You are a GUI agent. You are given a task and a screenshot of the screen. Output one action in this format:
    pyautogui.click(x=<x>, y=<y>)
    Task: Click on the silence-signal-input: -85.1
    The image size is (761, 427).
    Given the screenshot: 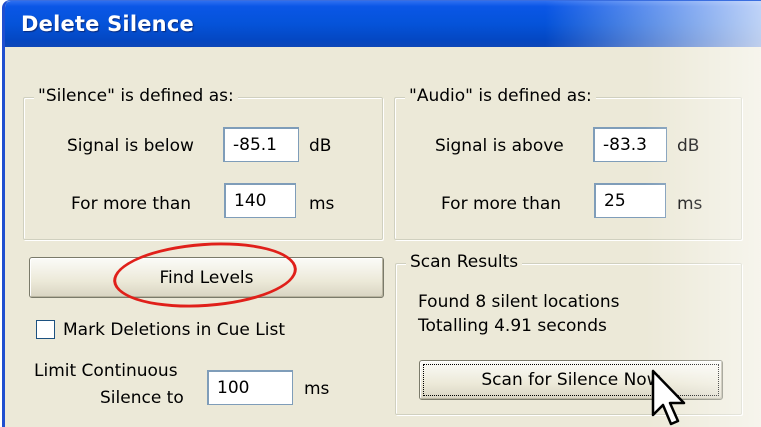 What is the action you would take?
    pyautogui.click(x=261, y=144)
    